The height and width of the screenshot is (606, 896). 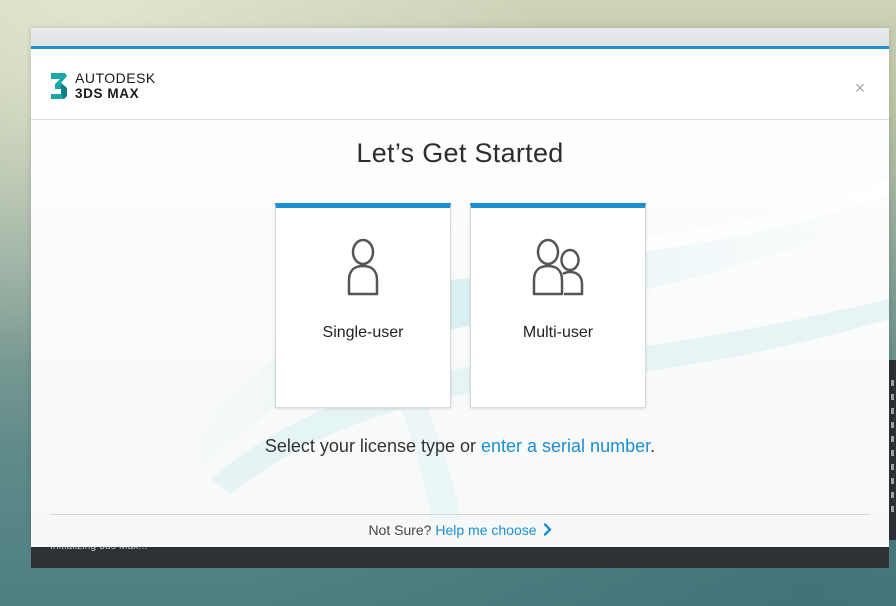 What do you see at coordinates (107, 94) in the screenshot?
I see `logo-product-text: 3DS MAX` at bounding box center [107, 94].